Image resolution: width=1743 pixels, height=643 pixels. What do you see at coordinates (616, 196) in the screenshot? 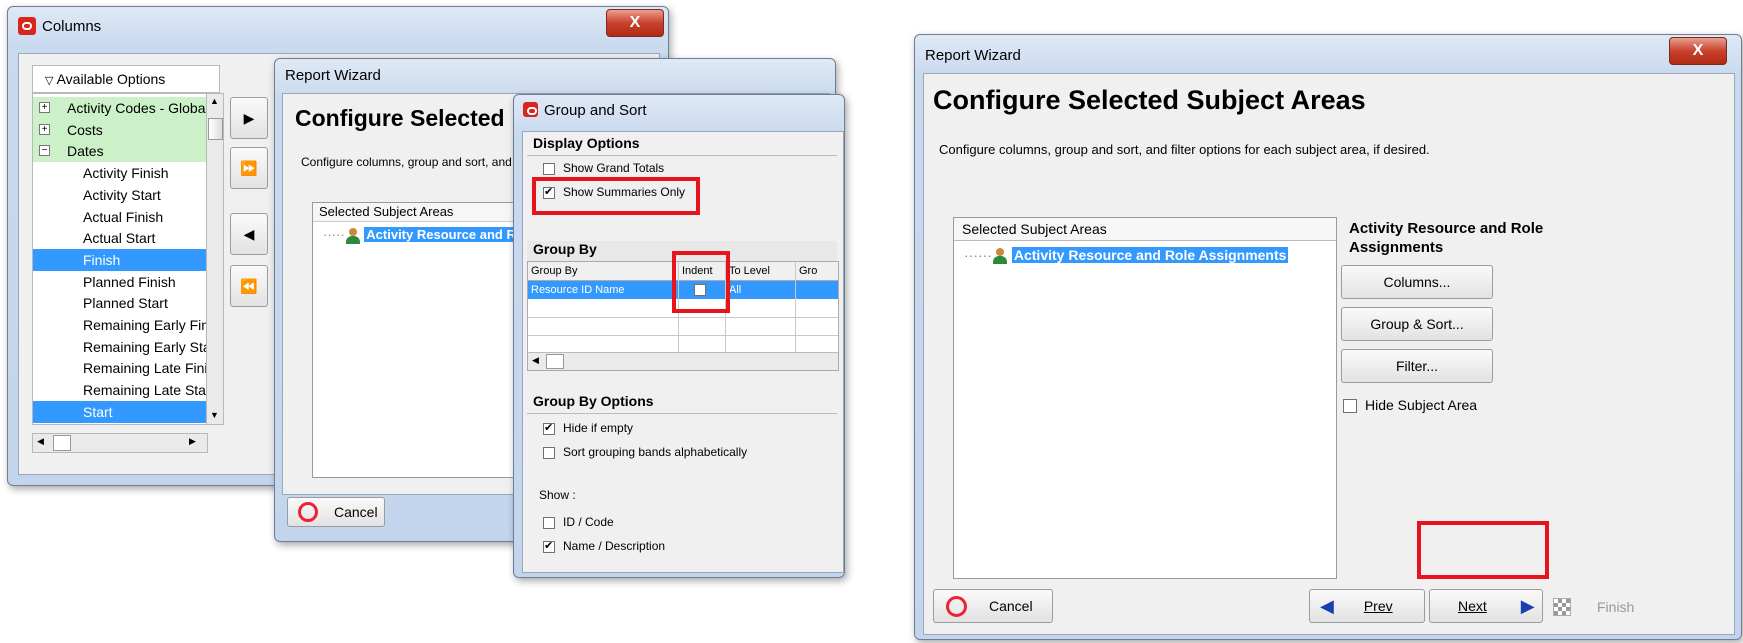
I see `highlight-summaries` at bounding box center [616, 196].